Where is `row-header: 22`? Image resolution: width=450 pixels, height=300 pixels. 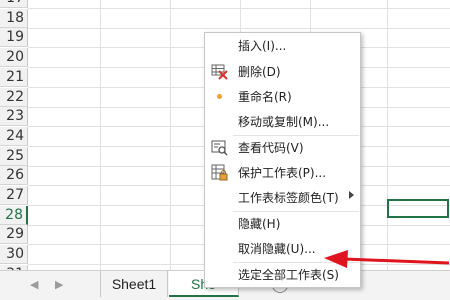
row-header: 22 is located at coordinates (14, 97).